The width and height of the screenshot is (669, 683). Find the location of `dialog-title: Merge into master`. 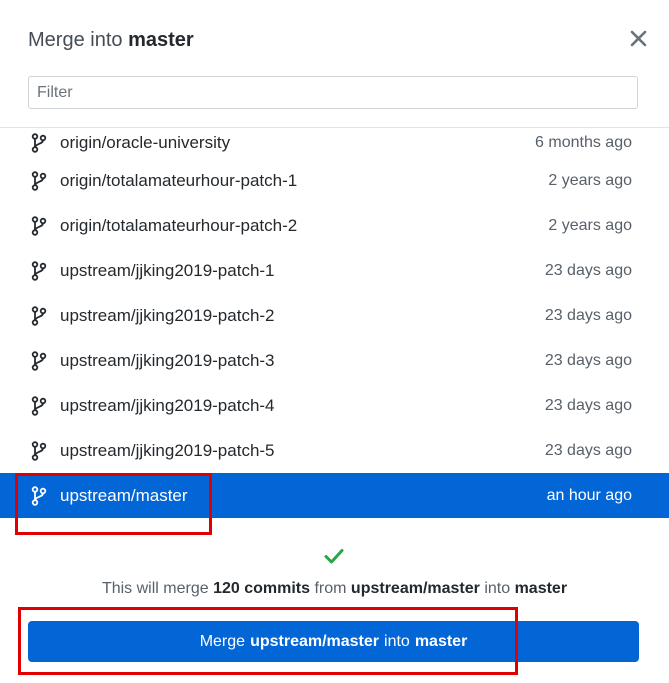

dialog-title: Merge into master is located at coordinates (111, 40).